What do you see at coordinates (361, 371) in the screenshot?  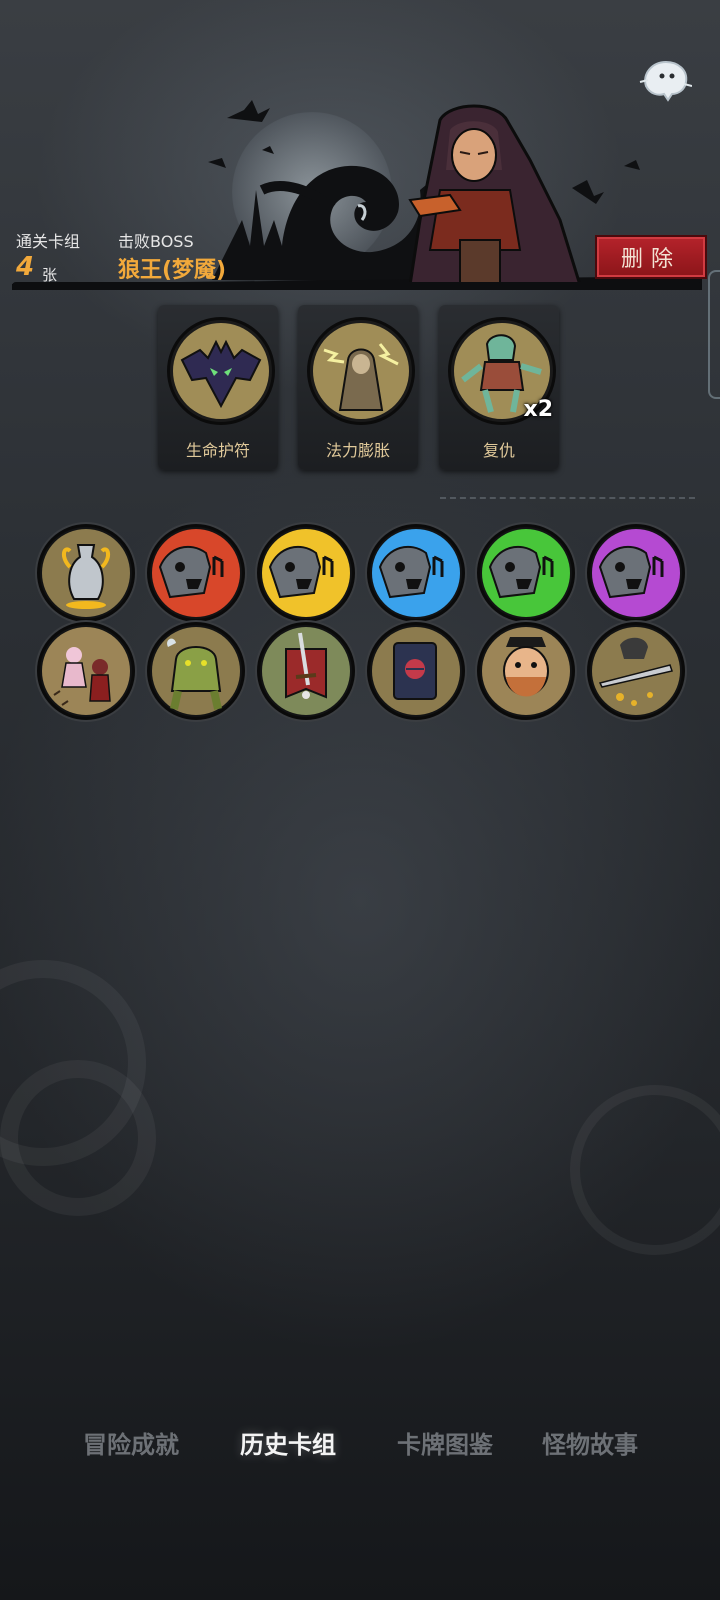 I see `hooded-mage-icon` at bounding box center [361, 371].